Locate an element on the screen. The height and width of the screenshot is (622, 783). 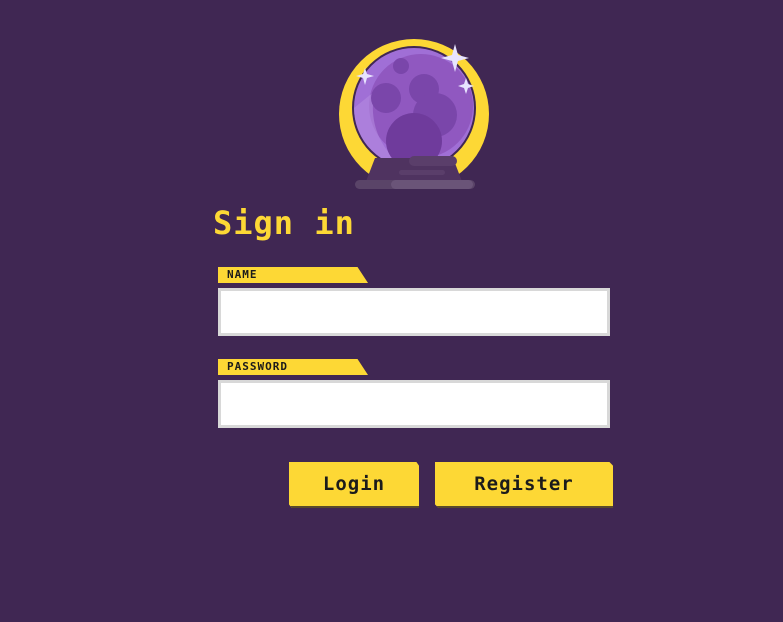
page-title: Sign in is located at coordinates (284, 223).